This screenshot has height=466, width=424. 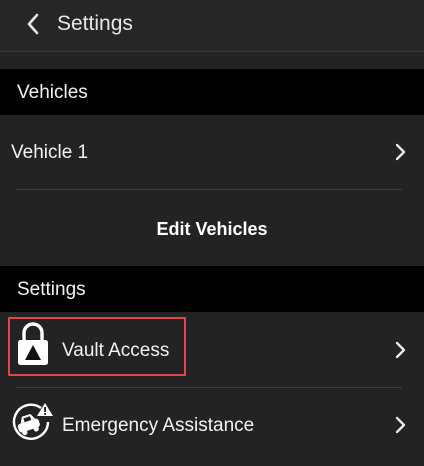 I want to click on lock-warning-icon, so click(x=33, y=343).